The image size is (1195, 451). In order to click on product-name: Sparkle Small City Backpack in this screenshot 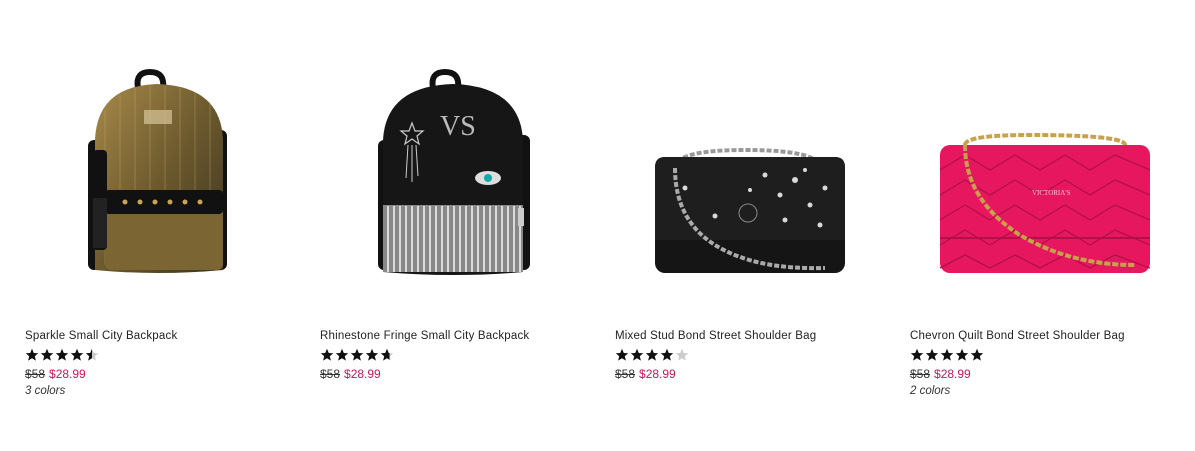, I will do `click(101, 336)`.